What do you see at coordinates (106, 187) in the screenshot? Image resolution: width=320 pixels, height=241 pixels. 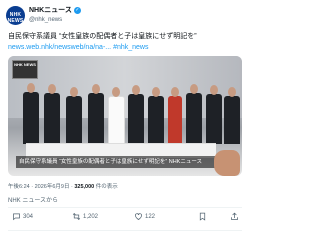 I see `view-label: 件の表示` at bounding box center [106, 187].